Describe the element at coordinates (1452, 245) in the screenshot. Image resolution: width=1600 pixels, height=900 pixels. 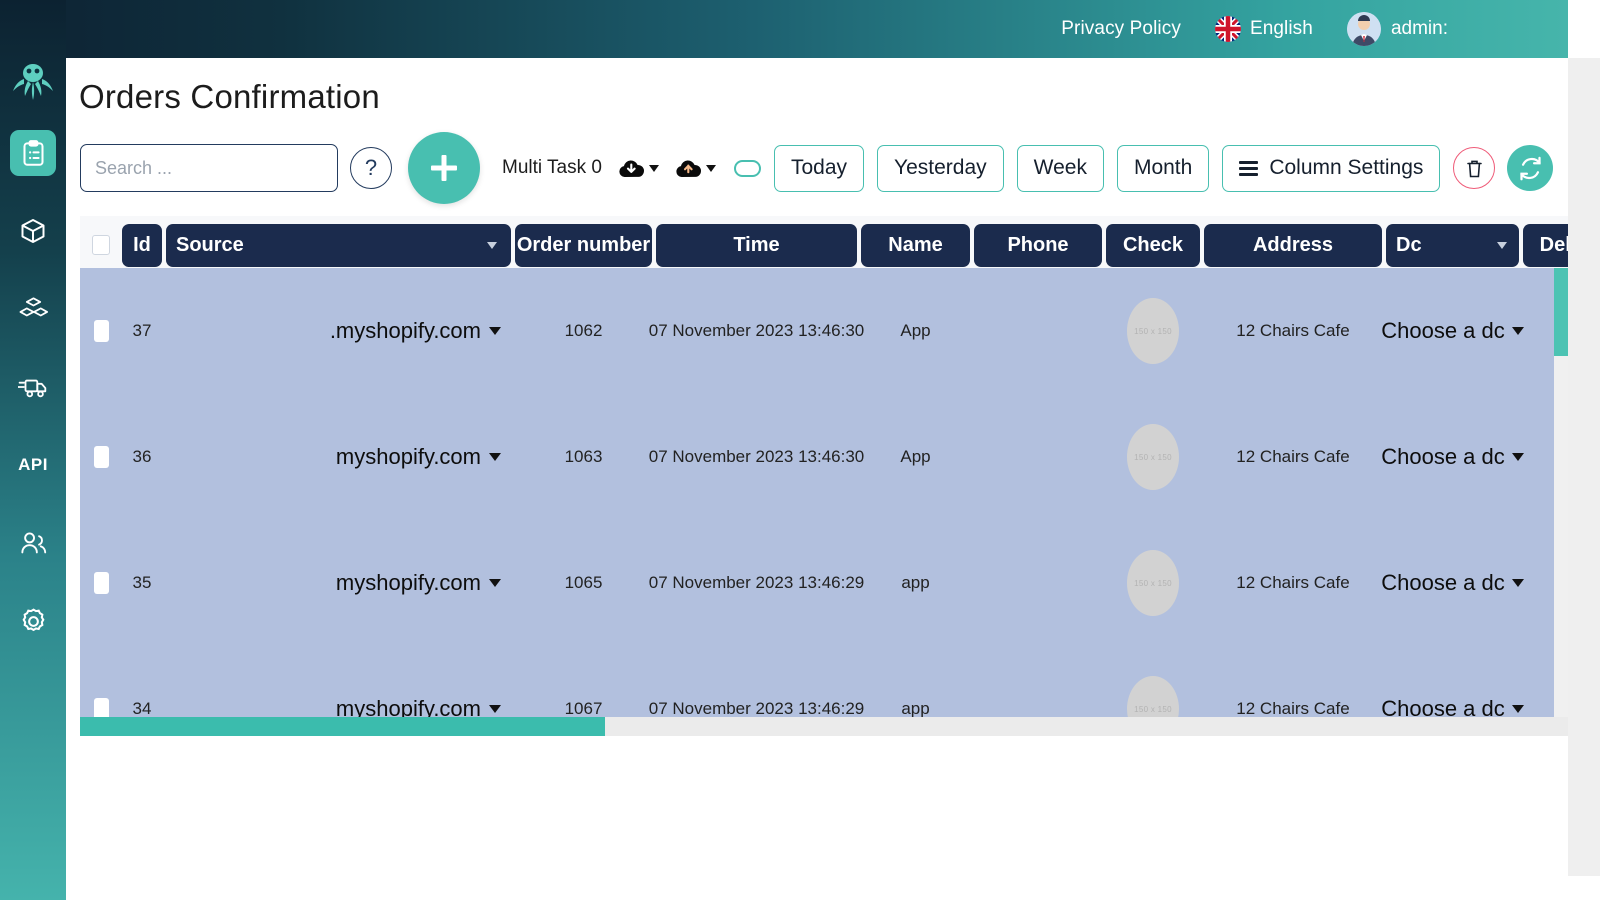
I see `column-header-dc: Dc` at that location.